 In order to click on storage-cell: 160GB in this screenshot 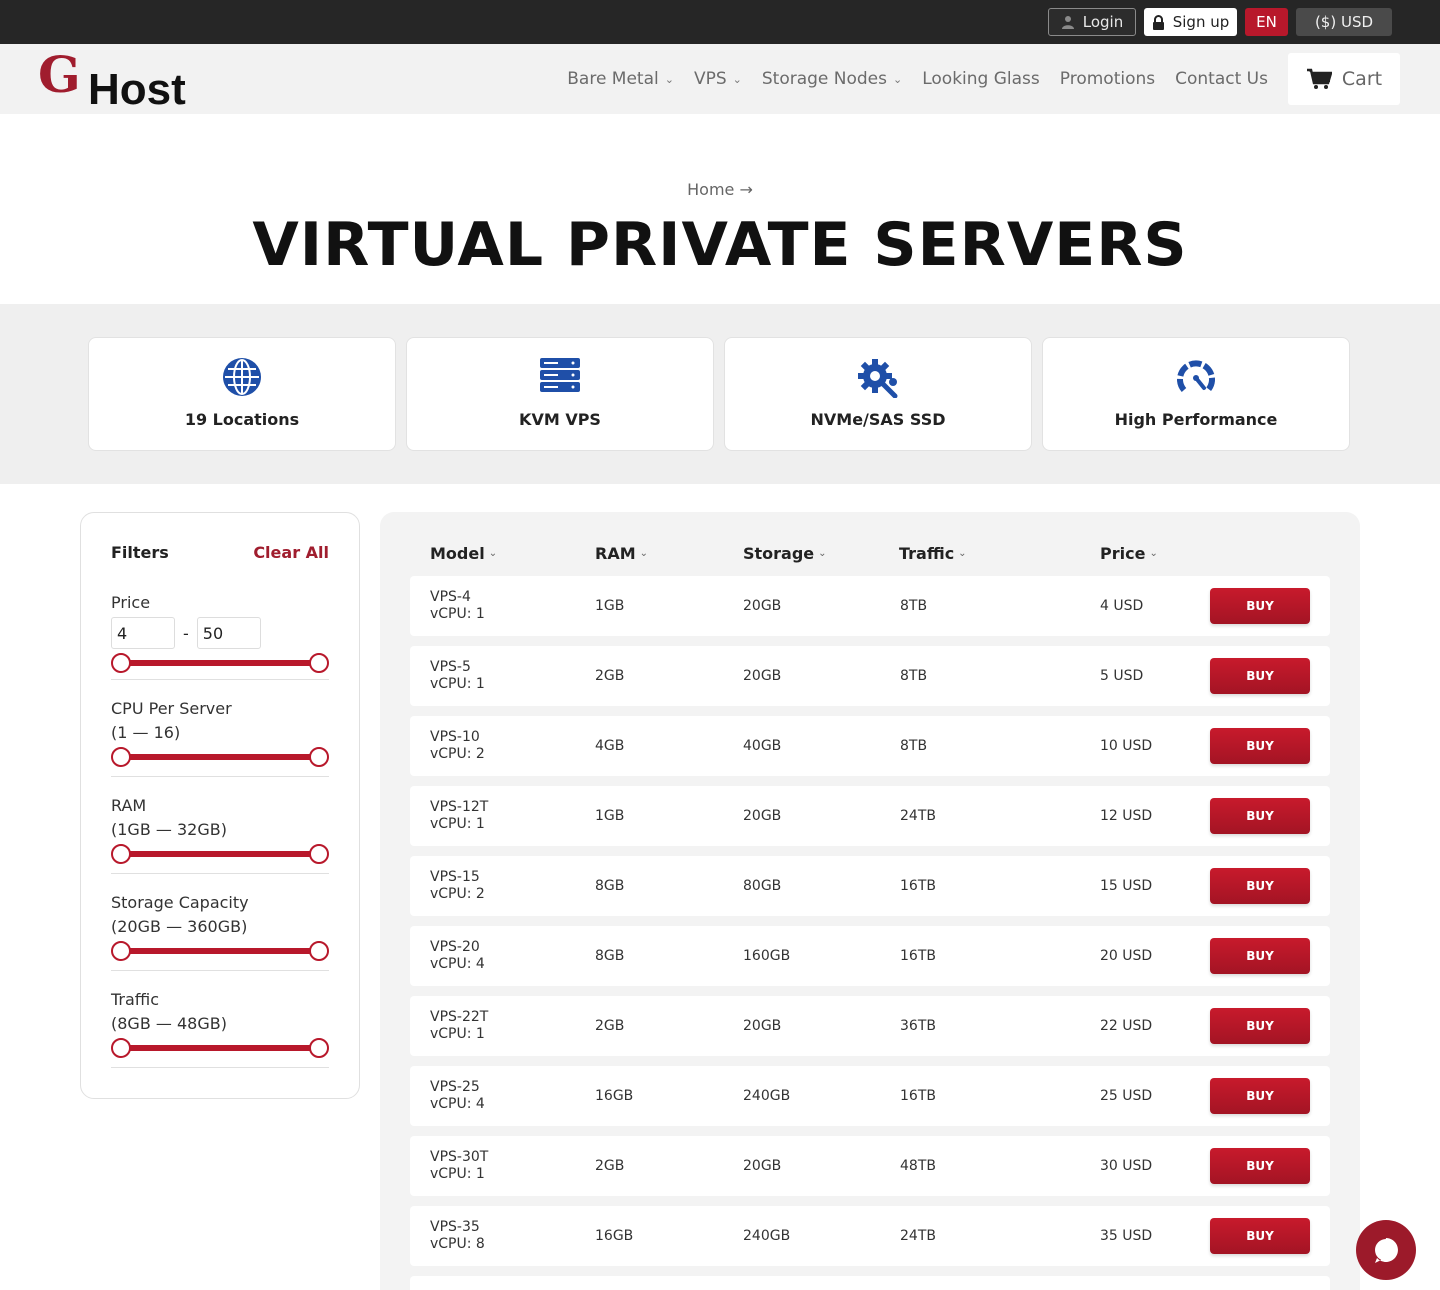, I will do `click(767, 956)`.